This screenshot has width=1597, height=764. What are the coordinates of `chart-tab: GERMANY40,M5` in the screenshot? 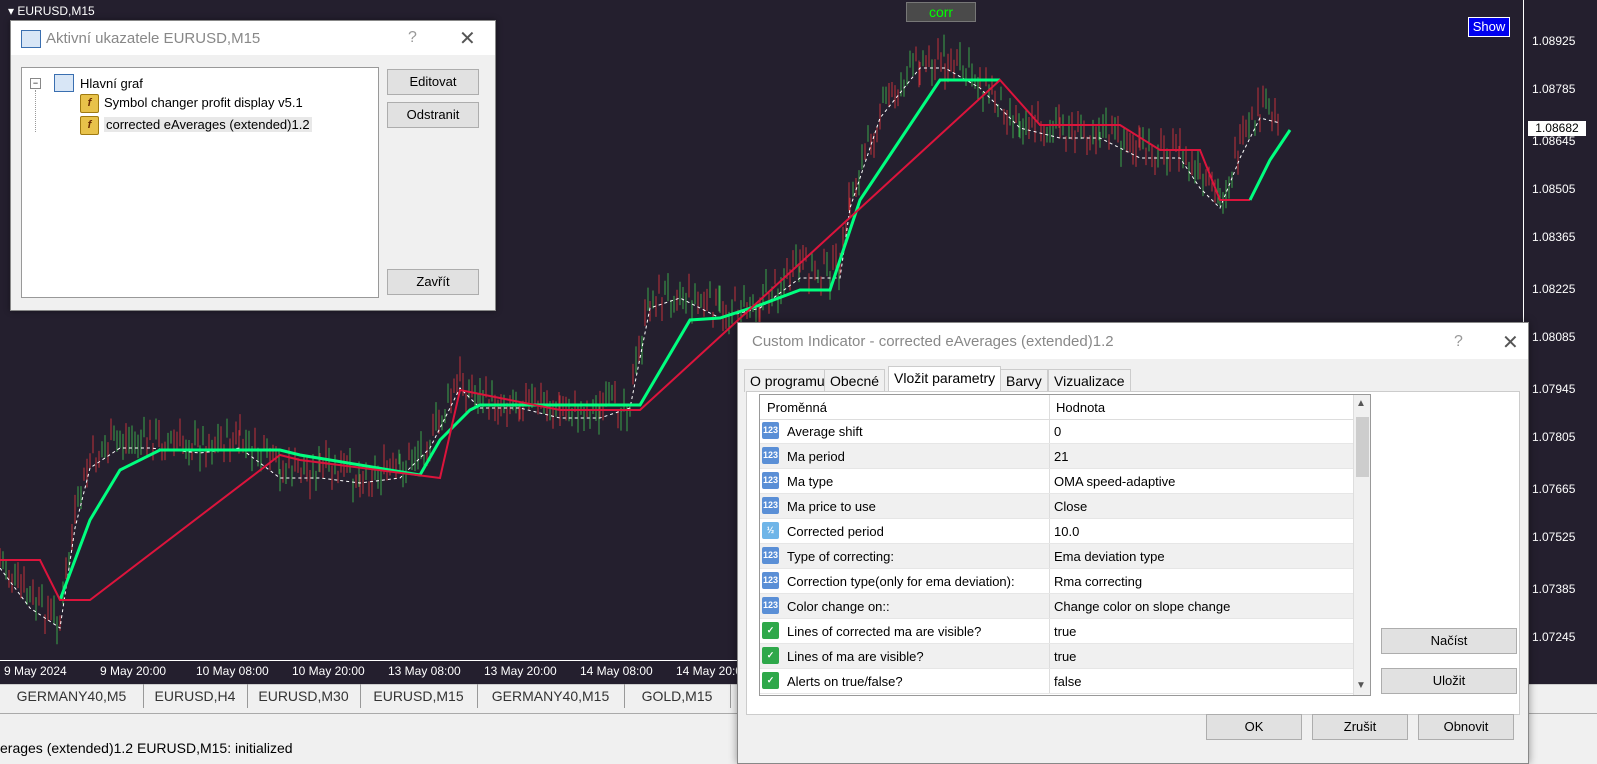 It's located at (72, 696).